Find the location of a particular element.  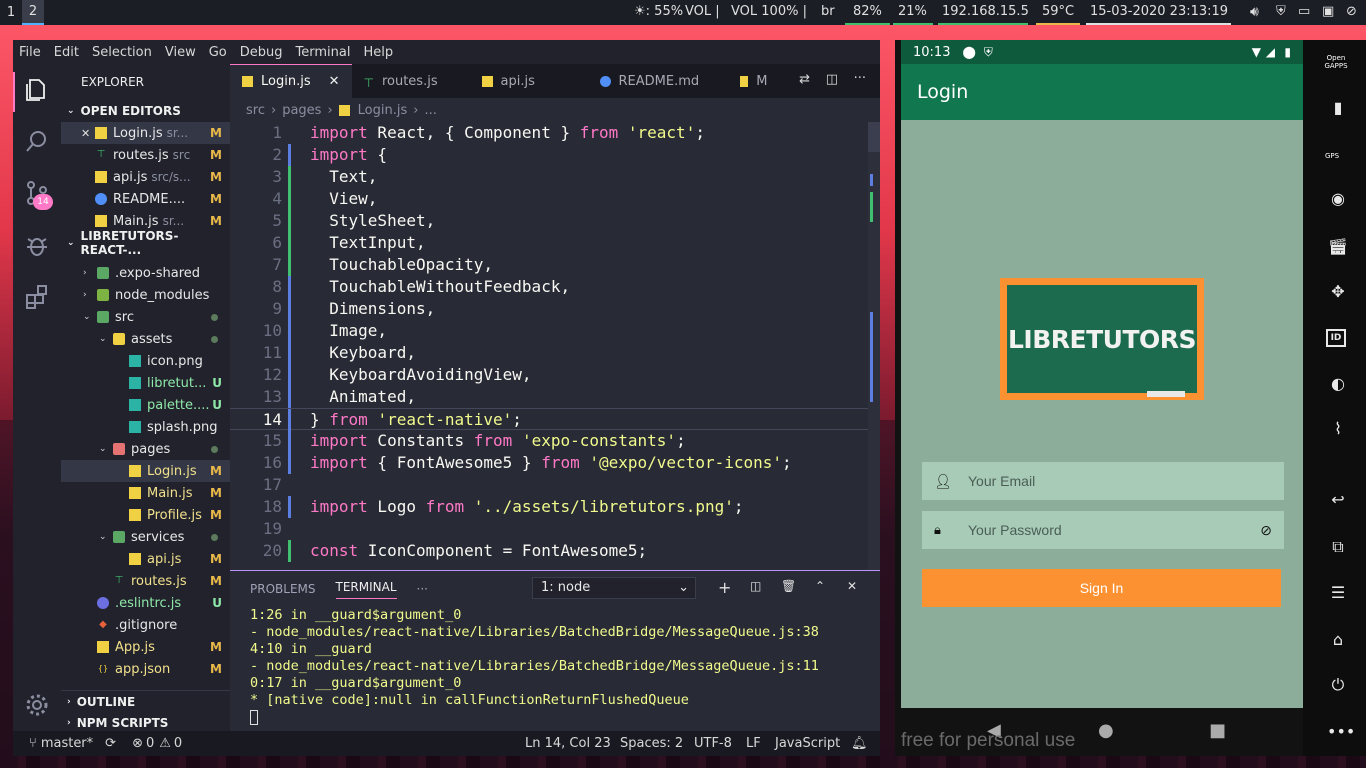

file-tree-item: libretut... U is located at coordinates (145, 383).